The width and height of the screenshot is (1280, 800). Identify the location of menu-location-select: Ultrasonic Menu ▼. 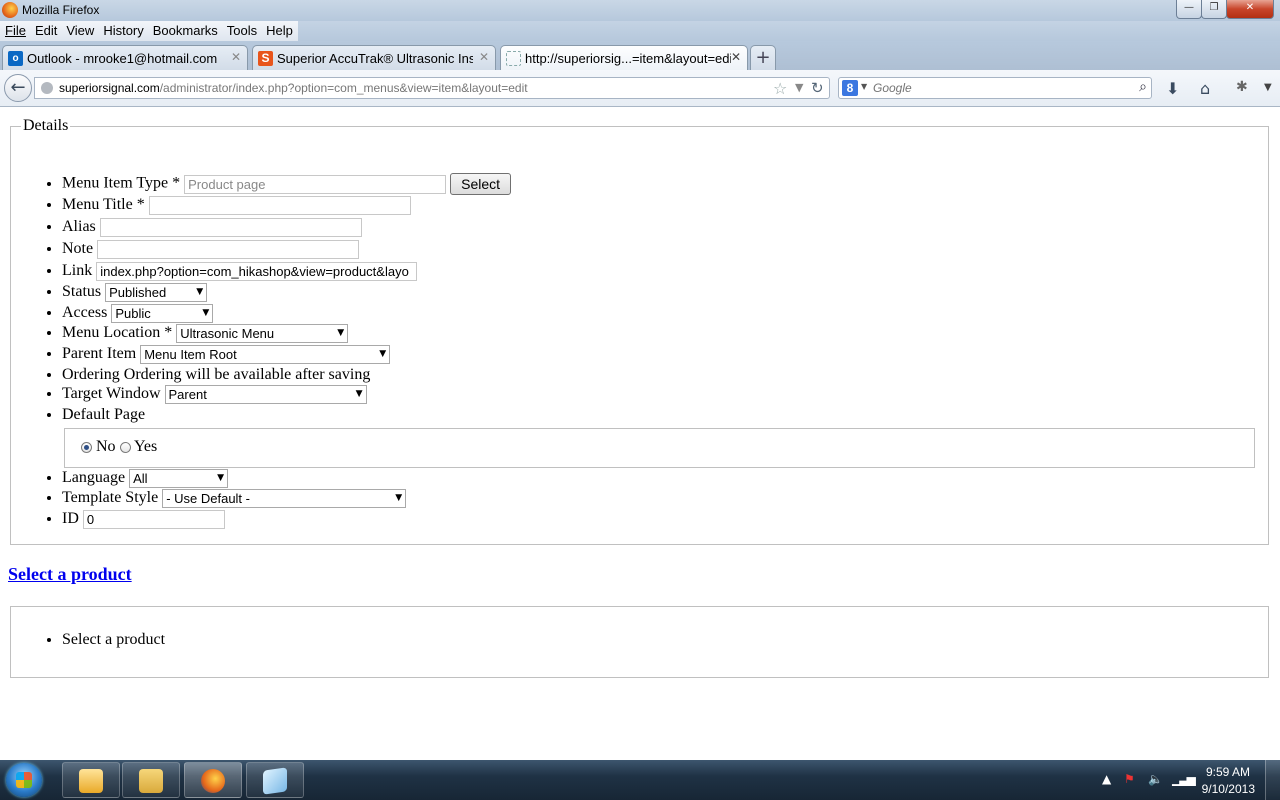
(262, 333).